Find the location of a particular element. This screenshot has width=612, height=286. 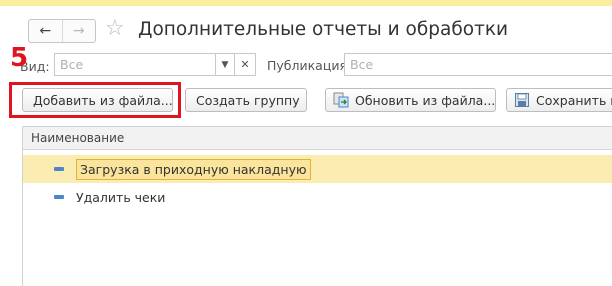

close-icon: ✕ is located at coordinates (245, 64).